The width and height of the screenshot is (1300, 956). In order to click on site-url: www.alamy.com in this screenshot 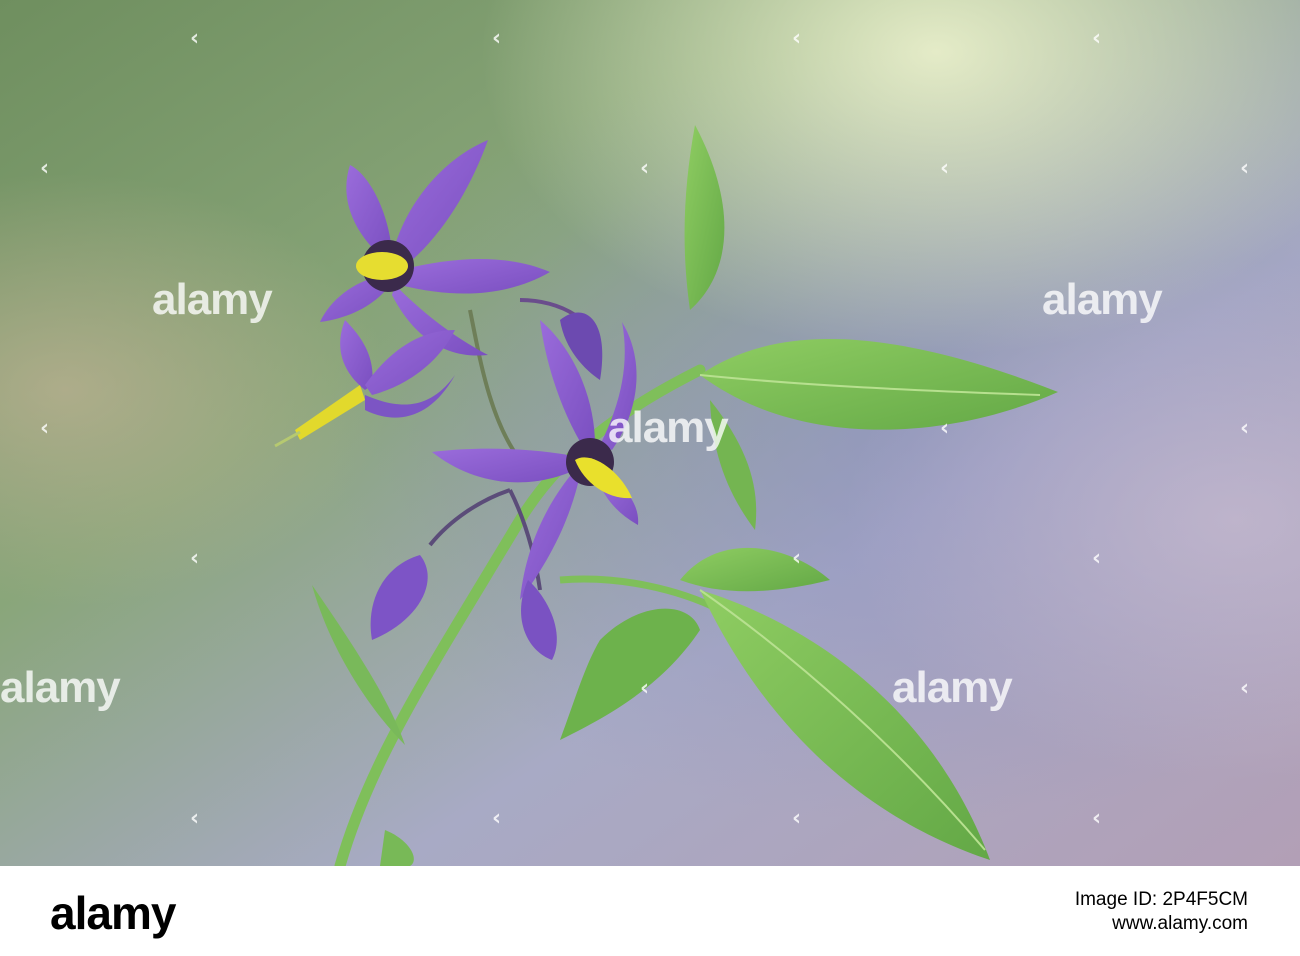, I will do `click(1180, 923)`.